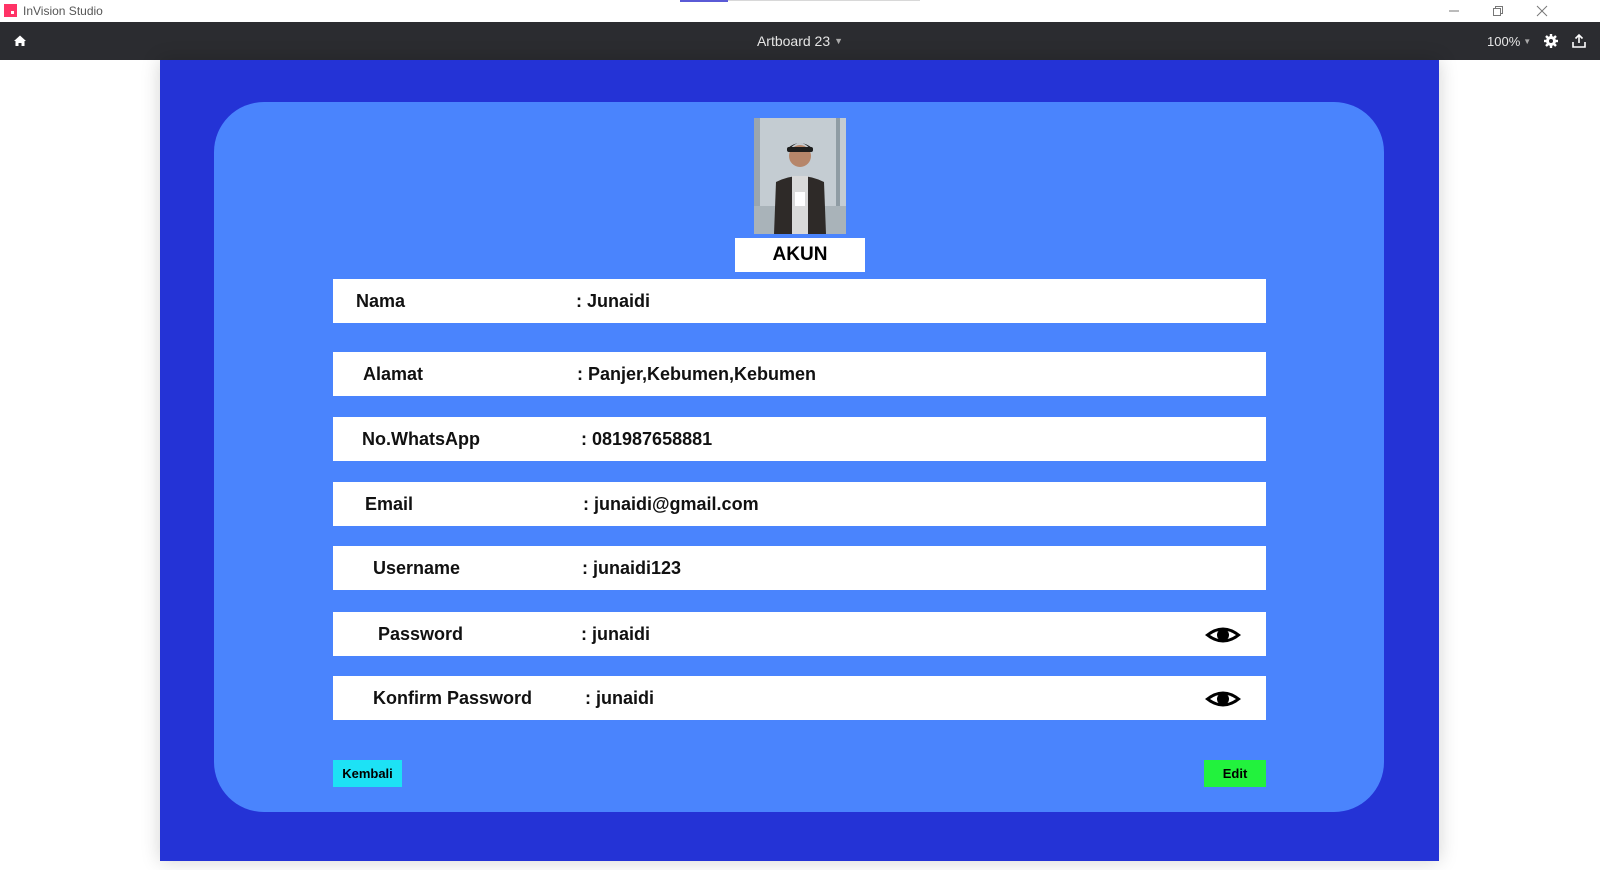 This screenshot has width=1600, height=870. I want to click on field-label: Konfirm Password, so click(453, 698).